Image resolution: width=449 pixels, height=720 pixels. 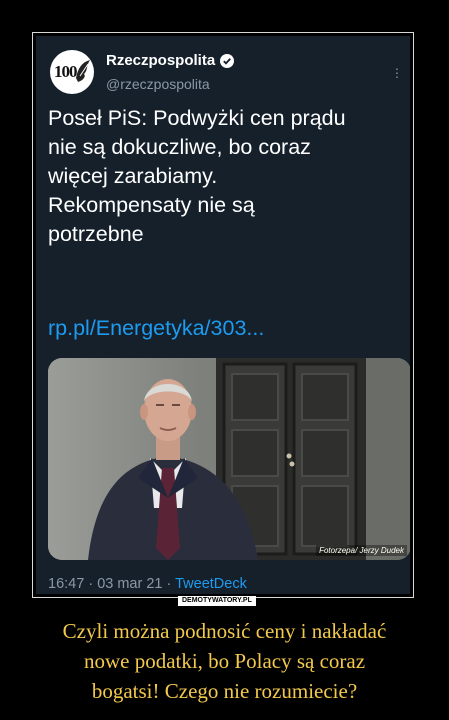 What do you see at coordinates (83, 71) in the screenshot?
I see `eagle-icon` at bounding box center [83, 71].